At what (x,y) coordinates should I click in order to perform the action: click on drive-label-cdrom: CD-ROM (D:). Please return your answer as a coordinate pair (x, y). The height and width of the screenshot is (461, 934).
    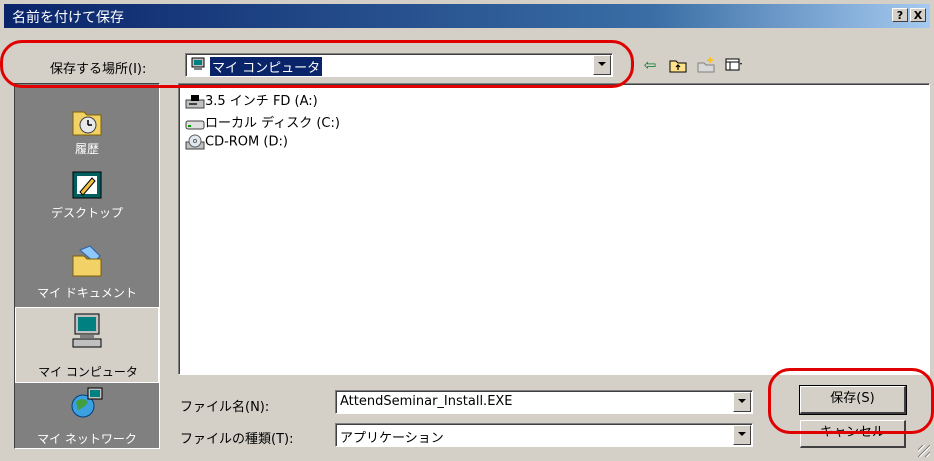
    Looking at the image, I should click on (246, 142).